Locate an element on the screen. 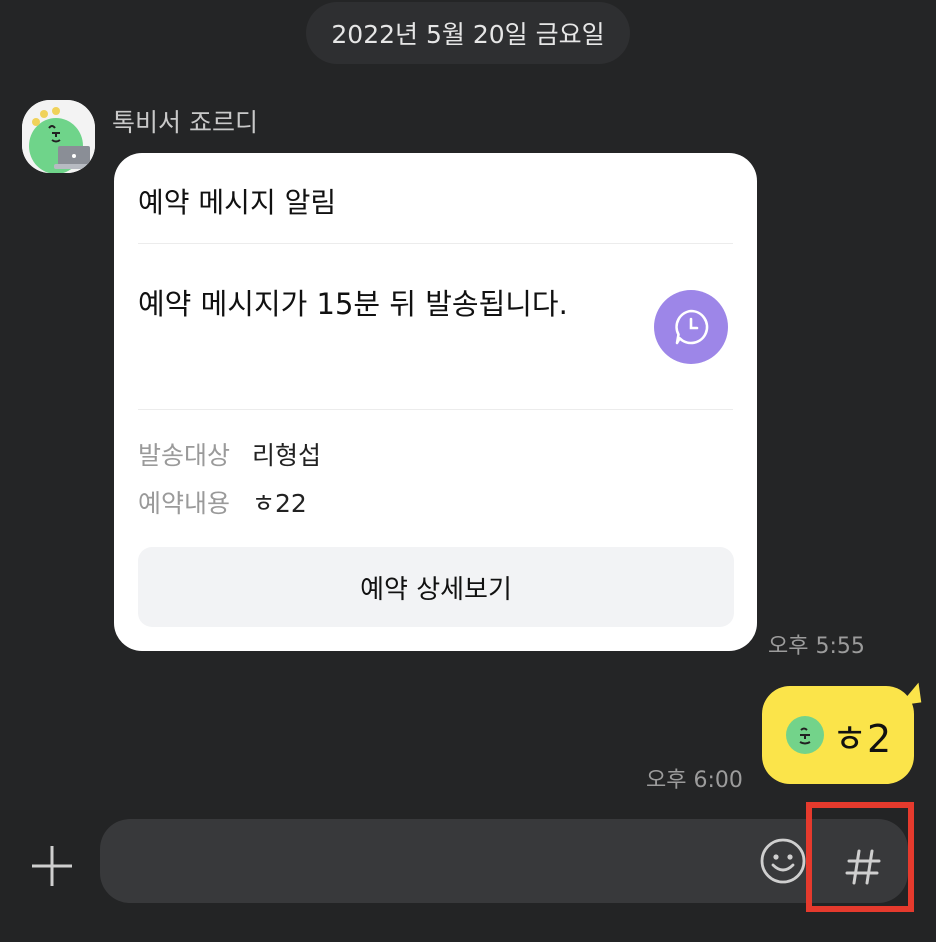 Image resolution: width=936 pixels, height=942 pixels. card-title: 예약 메시지 알림 is located at coordinates (237, 202).